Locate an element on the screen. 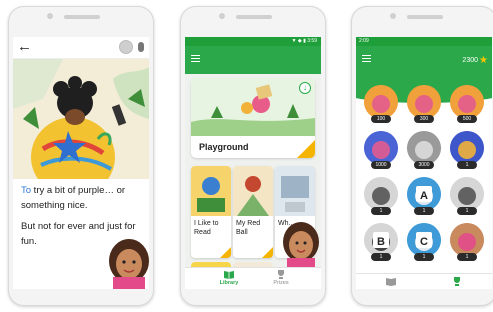 The height and width of the screenshot is (312, 493). microphone-icon is located at coordinates (141, 47).